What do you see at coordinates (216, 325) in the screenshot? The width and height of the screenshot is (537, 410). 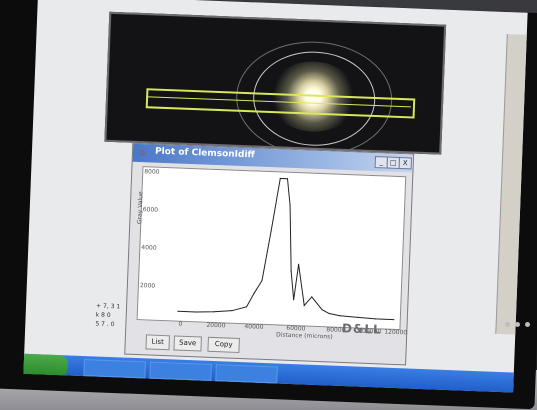 I see `x-tick-label: 20000` at bounding box center [216, 325].